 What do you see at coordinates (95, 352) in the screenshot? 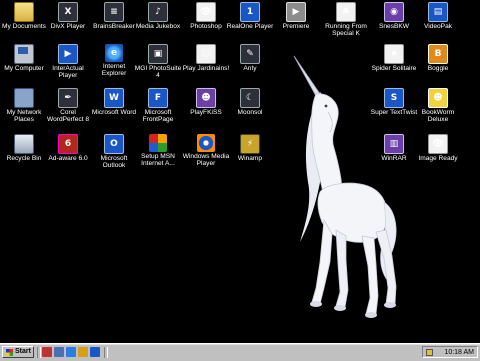
I see `quicklaunch-media-icon` at bounding box center [95, 352].